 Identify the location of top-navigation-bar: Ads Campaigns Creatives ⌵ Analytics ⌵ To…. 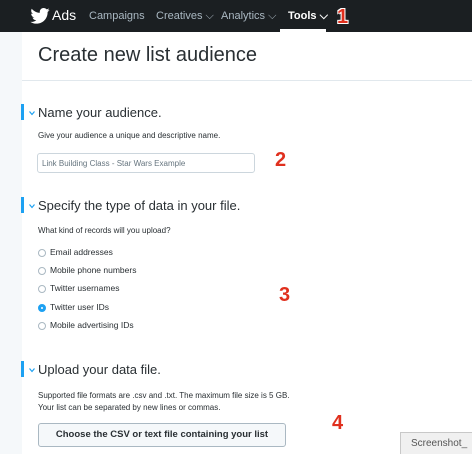
(236, 16).